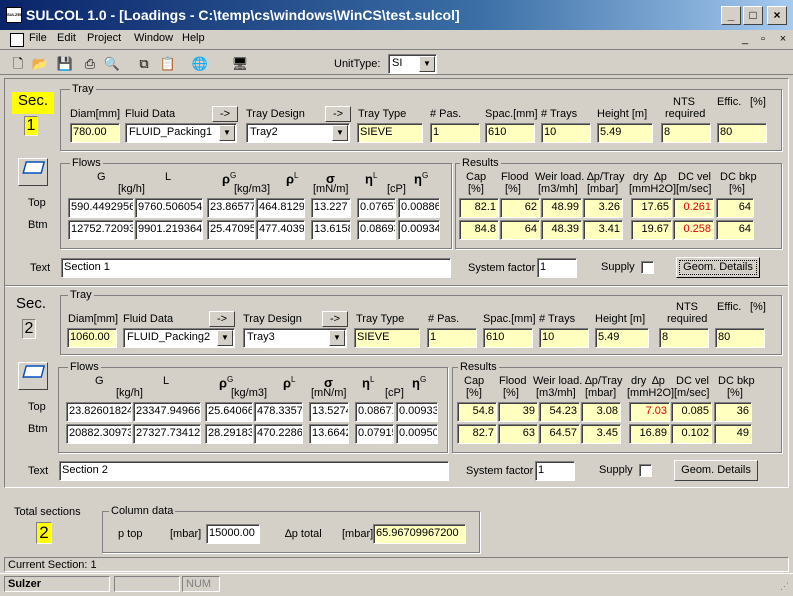 Image resolution: width=793 pixels, height=596 pixels. Describe the element at coordinates (559, 434) in the screenshot. I see `btm-weir: 64.57` at that location.